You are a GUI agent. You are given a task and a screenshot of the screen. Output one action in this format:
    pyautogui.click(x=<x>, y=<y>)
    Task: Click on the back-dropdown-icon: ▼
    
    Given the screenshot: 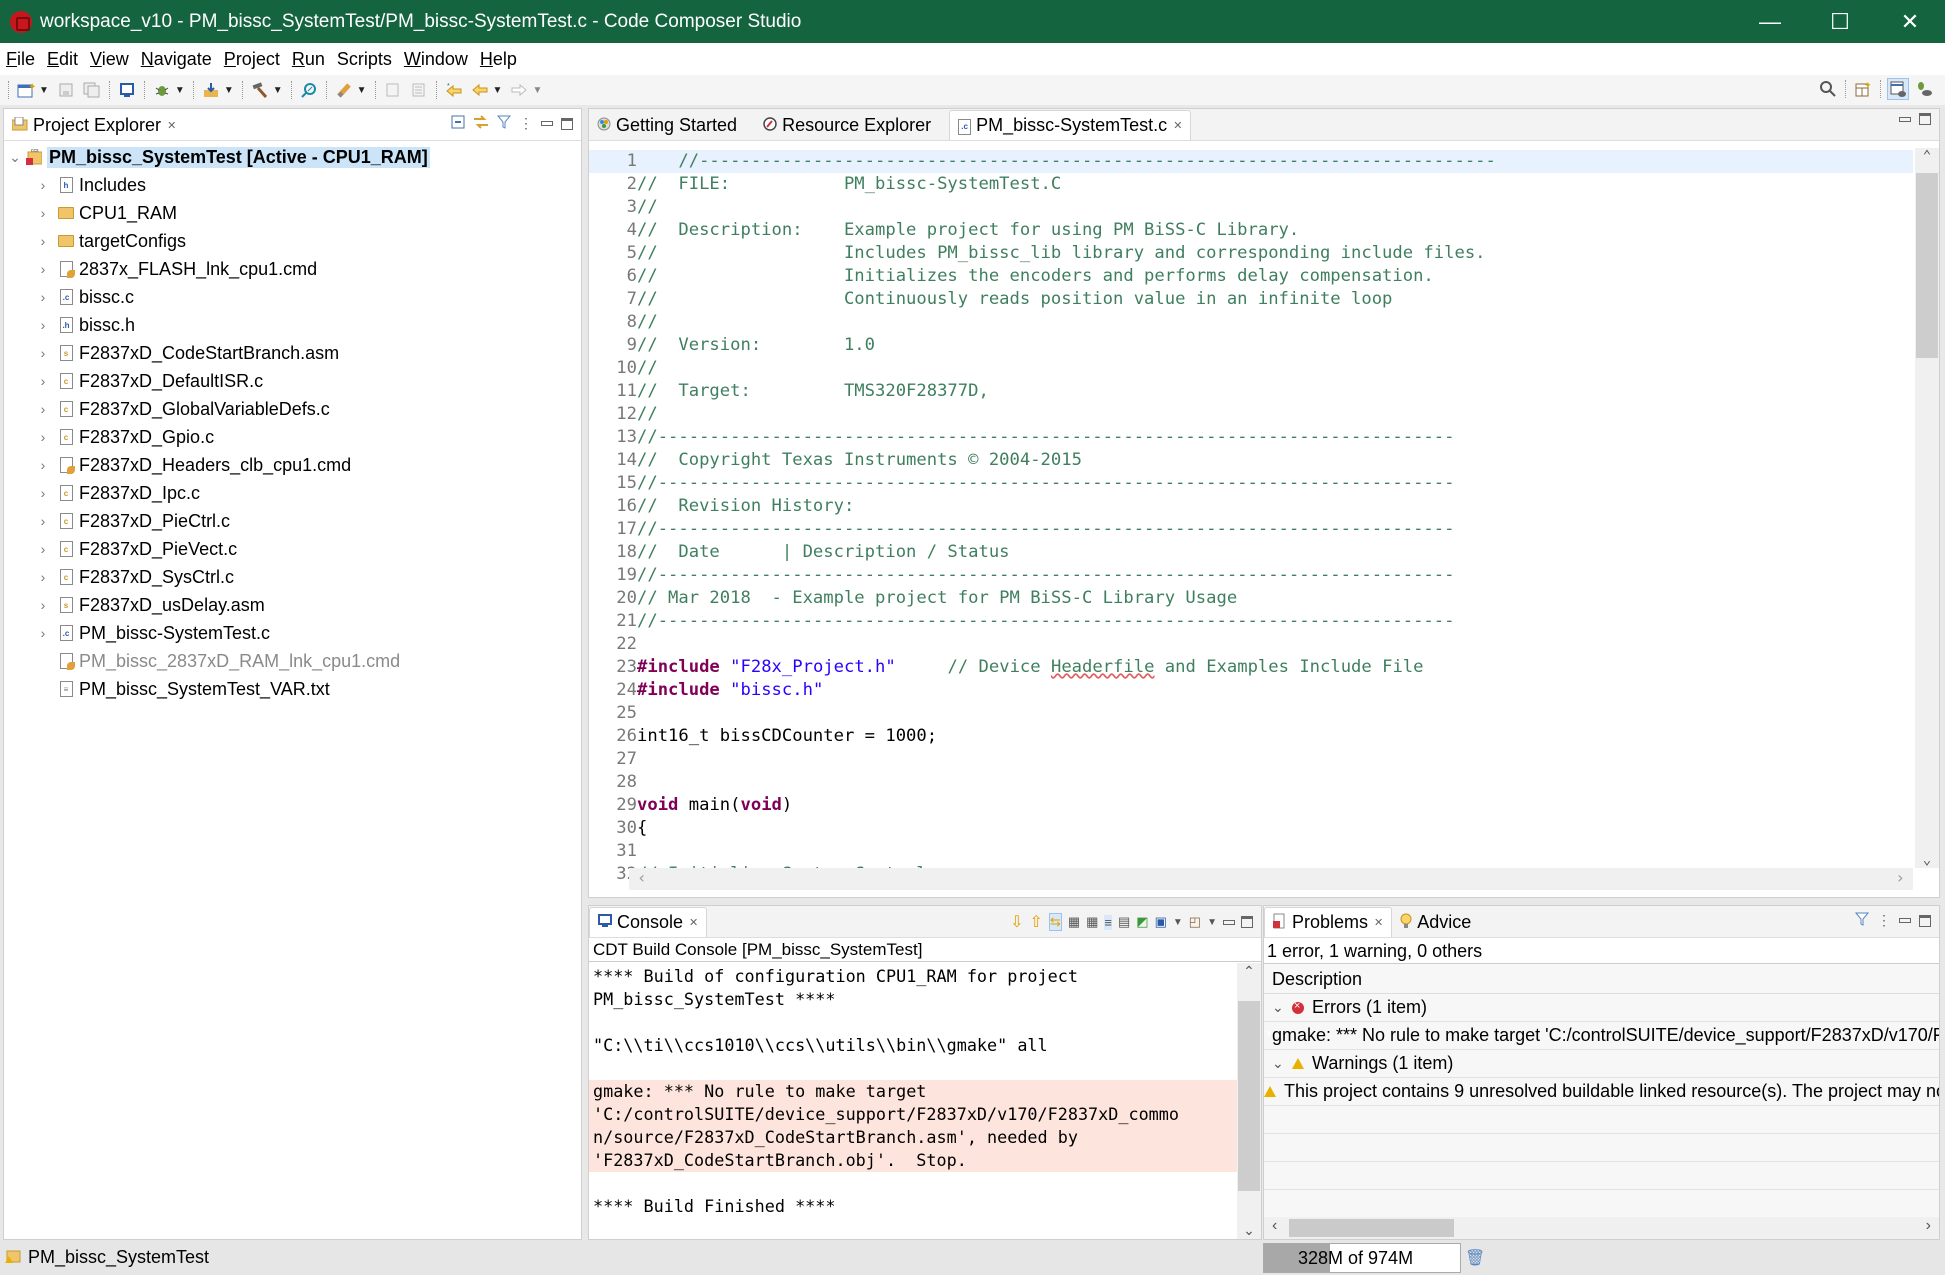 What is the action you would take?
    pyautogui.click(x=498, y=90)
    